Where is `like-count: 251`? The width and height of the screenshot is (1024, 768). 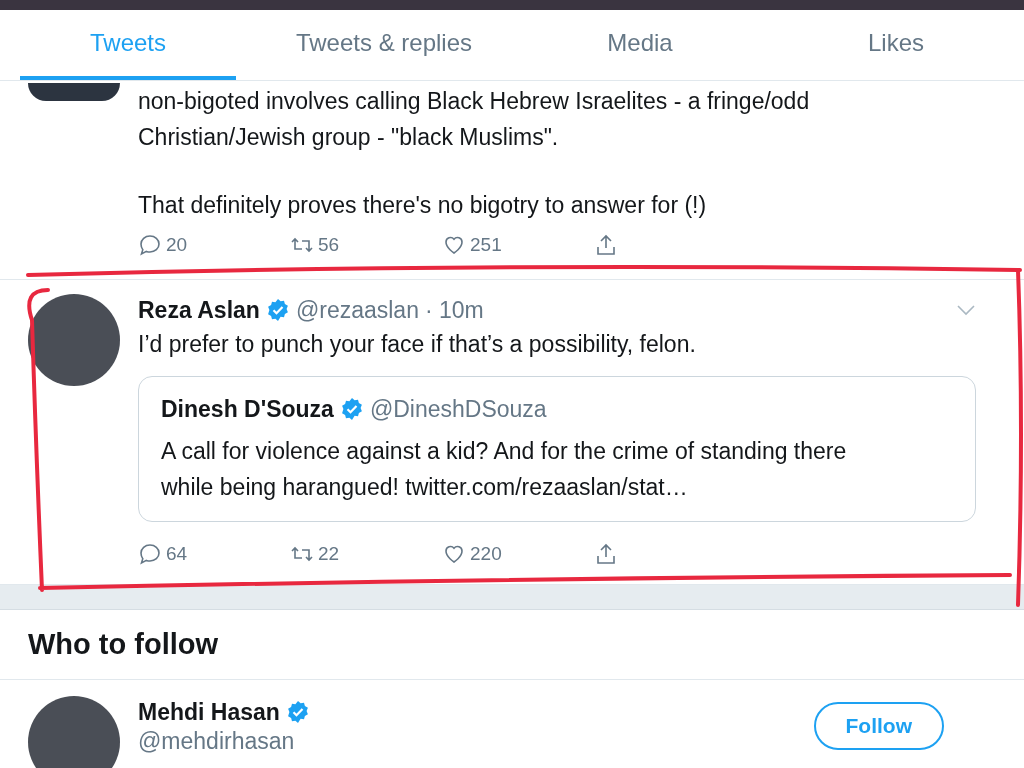
like-count: 251 is located at coordinates (486, 245).